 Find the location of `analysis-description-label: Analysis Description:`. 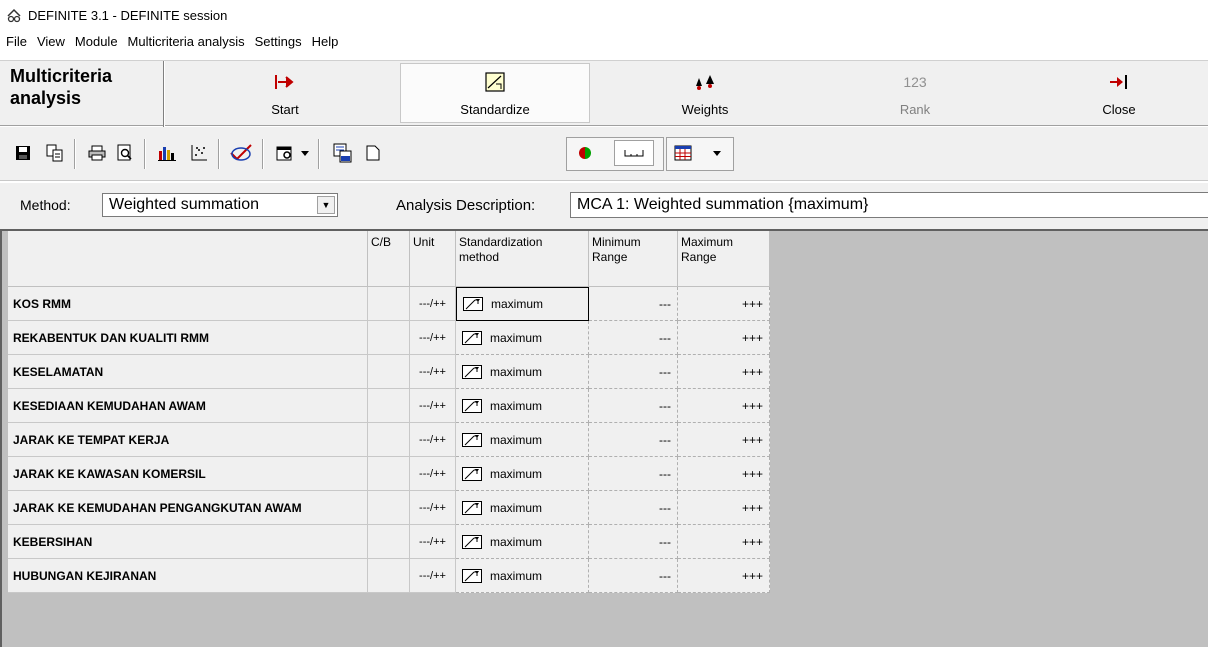

analysis-description-label: Analysis Description: is located at coordinates (466, 205).